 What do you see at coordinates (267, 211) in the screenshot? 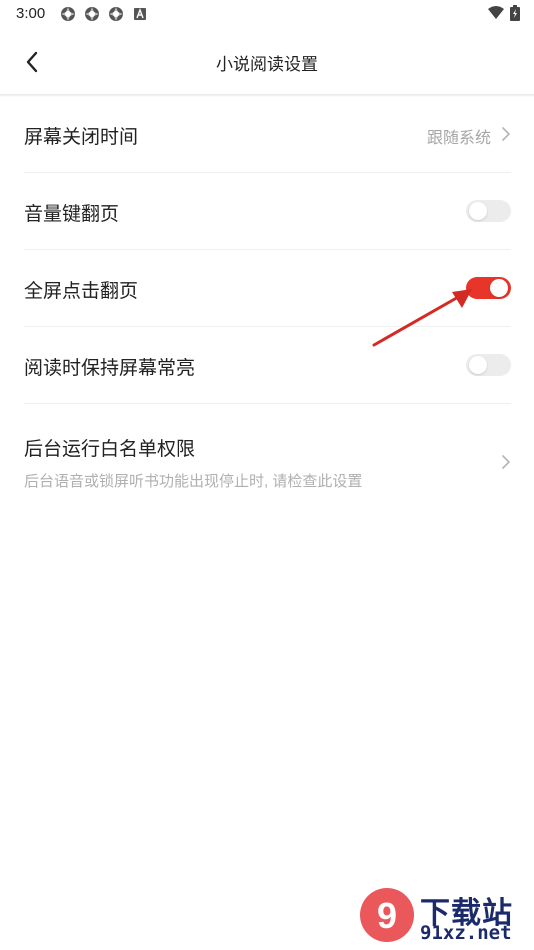
I see `setting-volume-key-turn: 音量键翻页` at bounding box center [267, 211].